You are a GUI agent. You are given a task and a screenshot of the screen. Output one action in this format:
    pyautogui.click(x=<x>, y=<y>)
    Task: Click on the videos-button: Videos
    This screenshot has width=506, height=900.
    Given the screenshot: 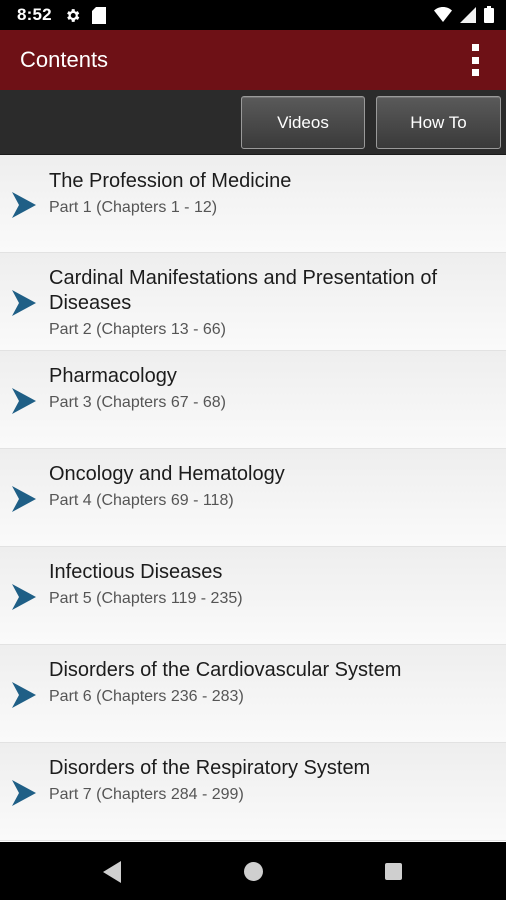 What is the action you would take?
    pyautogui.click(x=303, y=122)
    